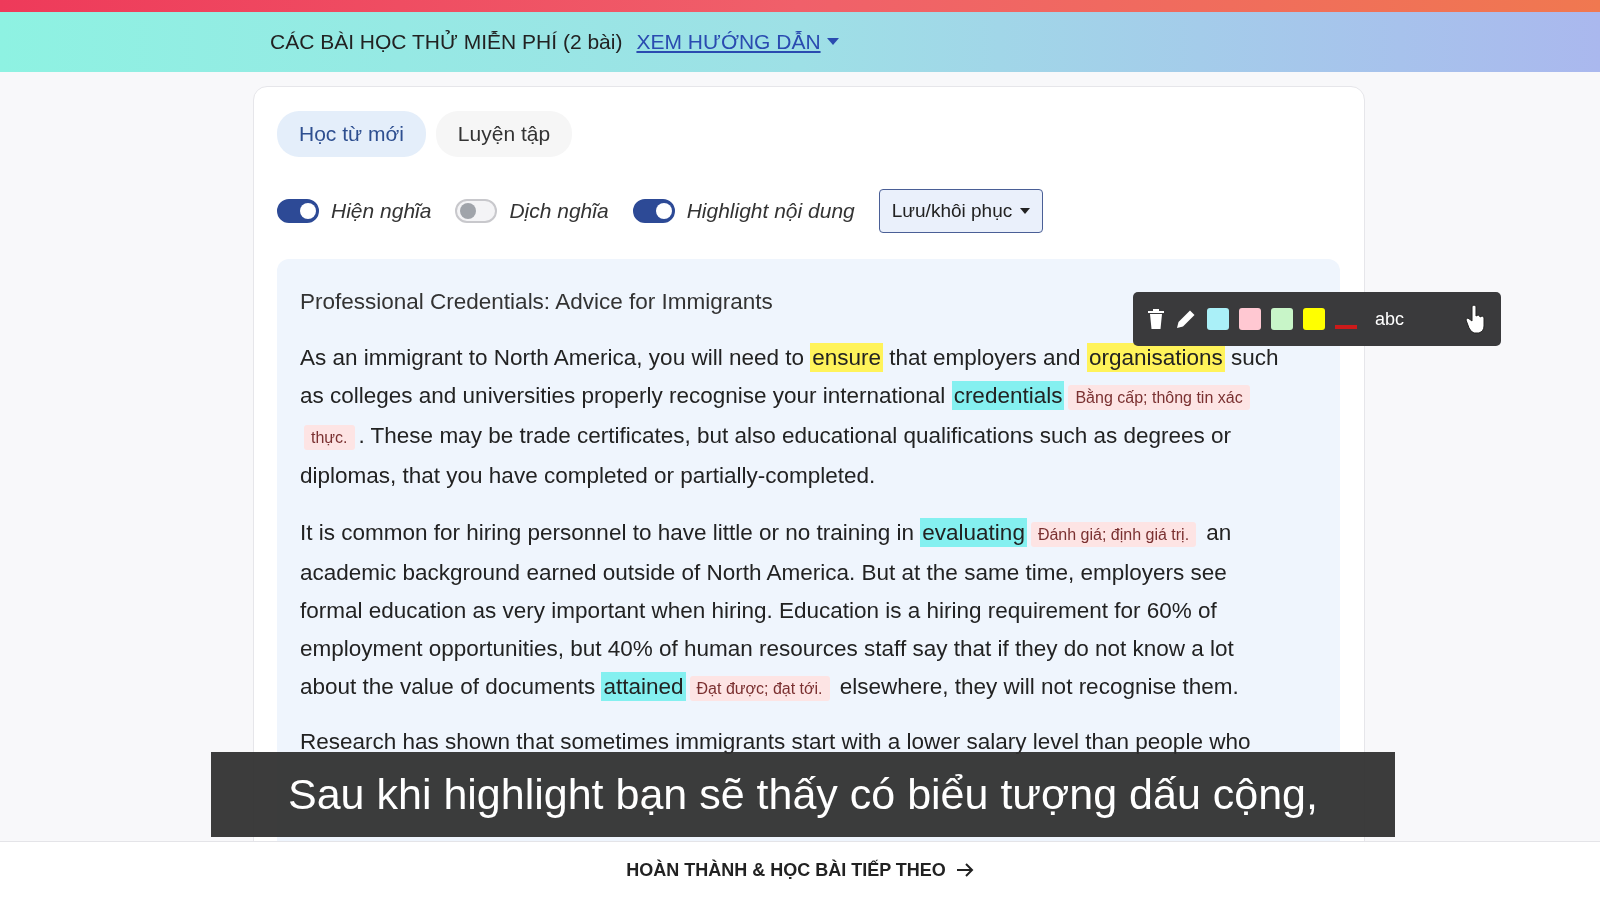 This screenshot has width=1600, height=898. What do you see at coordinates (770, 610) in the screenshot?
I see `article-paragraph: It is common for hiring personnel to have little or no training in evaluating Đánh giá; định giá trị. an academic background earned outside of North America. But at the same time, employers see formal education as very important when hiring. Education is a hiring requirement for 60% of employment opportunities, but 40% of human resources staff say that if they do not know a lot about the value of documents attained Đạt được; đạt tới. elsewhere, they will not recognise them.` at bounding box center [770, 610].